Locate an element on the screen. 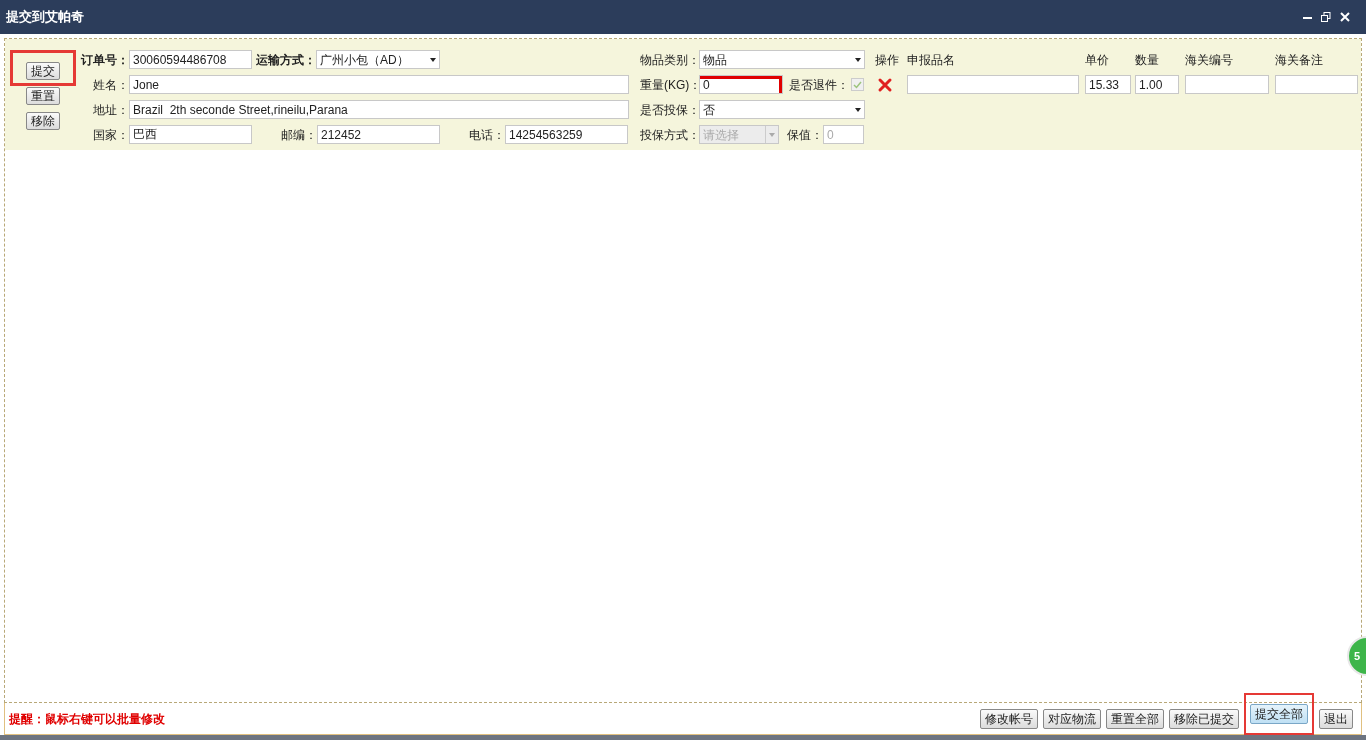  input-field: 14254563259 is located at coordinates (566, 134).